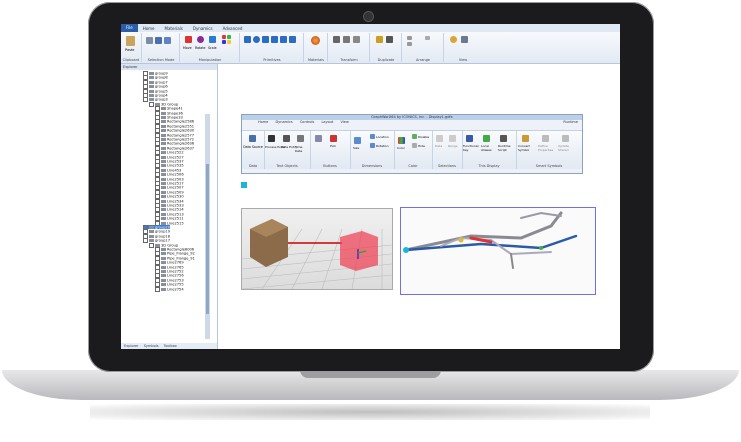 This screenshot has width=741, height=442. I want to click on paste-icon, so click(130, 41).